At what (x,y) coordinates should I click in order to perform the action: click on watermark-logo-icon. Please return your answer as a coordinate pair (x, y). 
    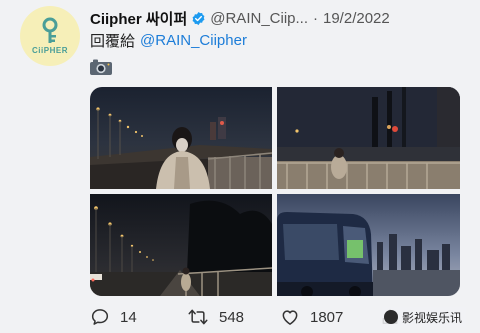
    Looking at the image, I should click on (390, 317).